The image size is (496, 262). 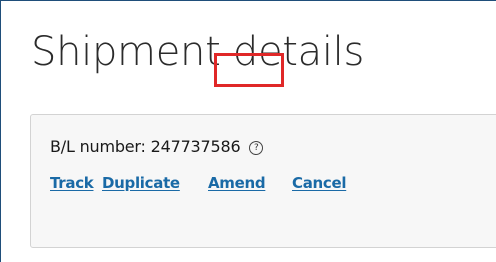 What do you see at coordinates (98, 146) in the screenshot?
I see `bl-number-label: B/L number:` at bounding box center [98, 146].